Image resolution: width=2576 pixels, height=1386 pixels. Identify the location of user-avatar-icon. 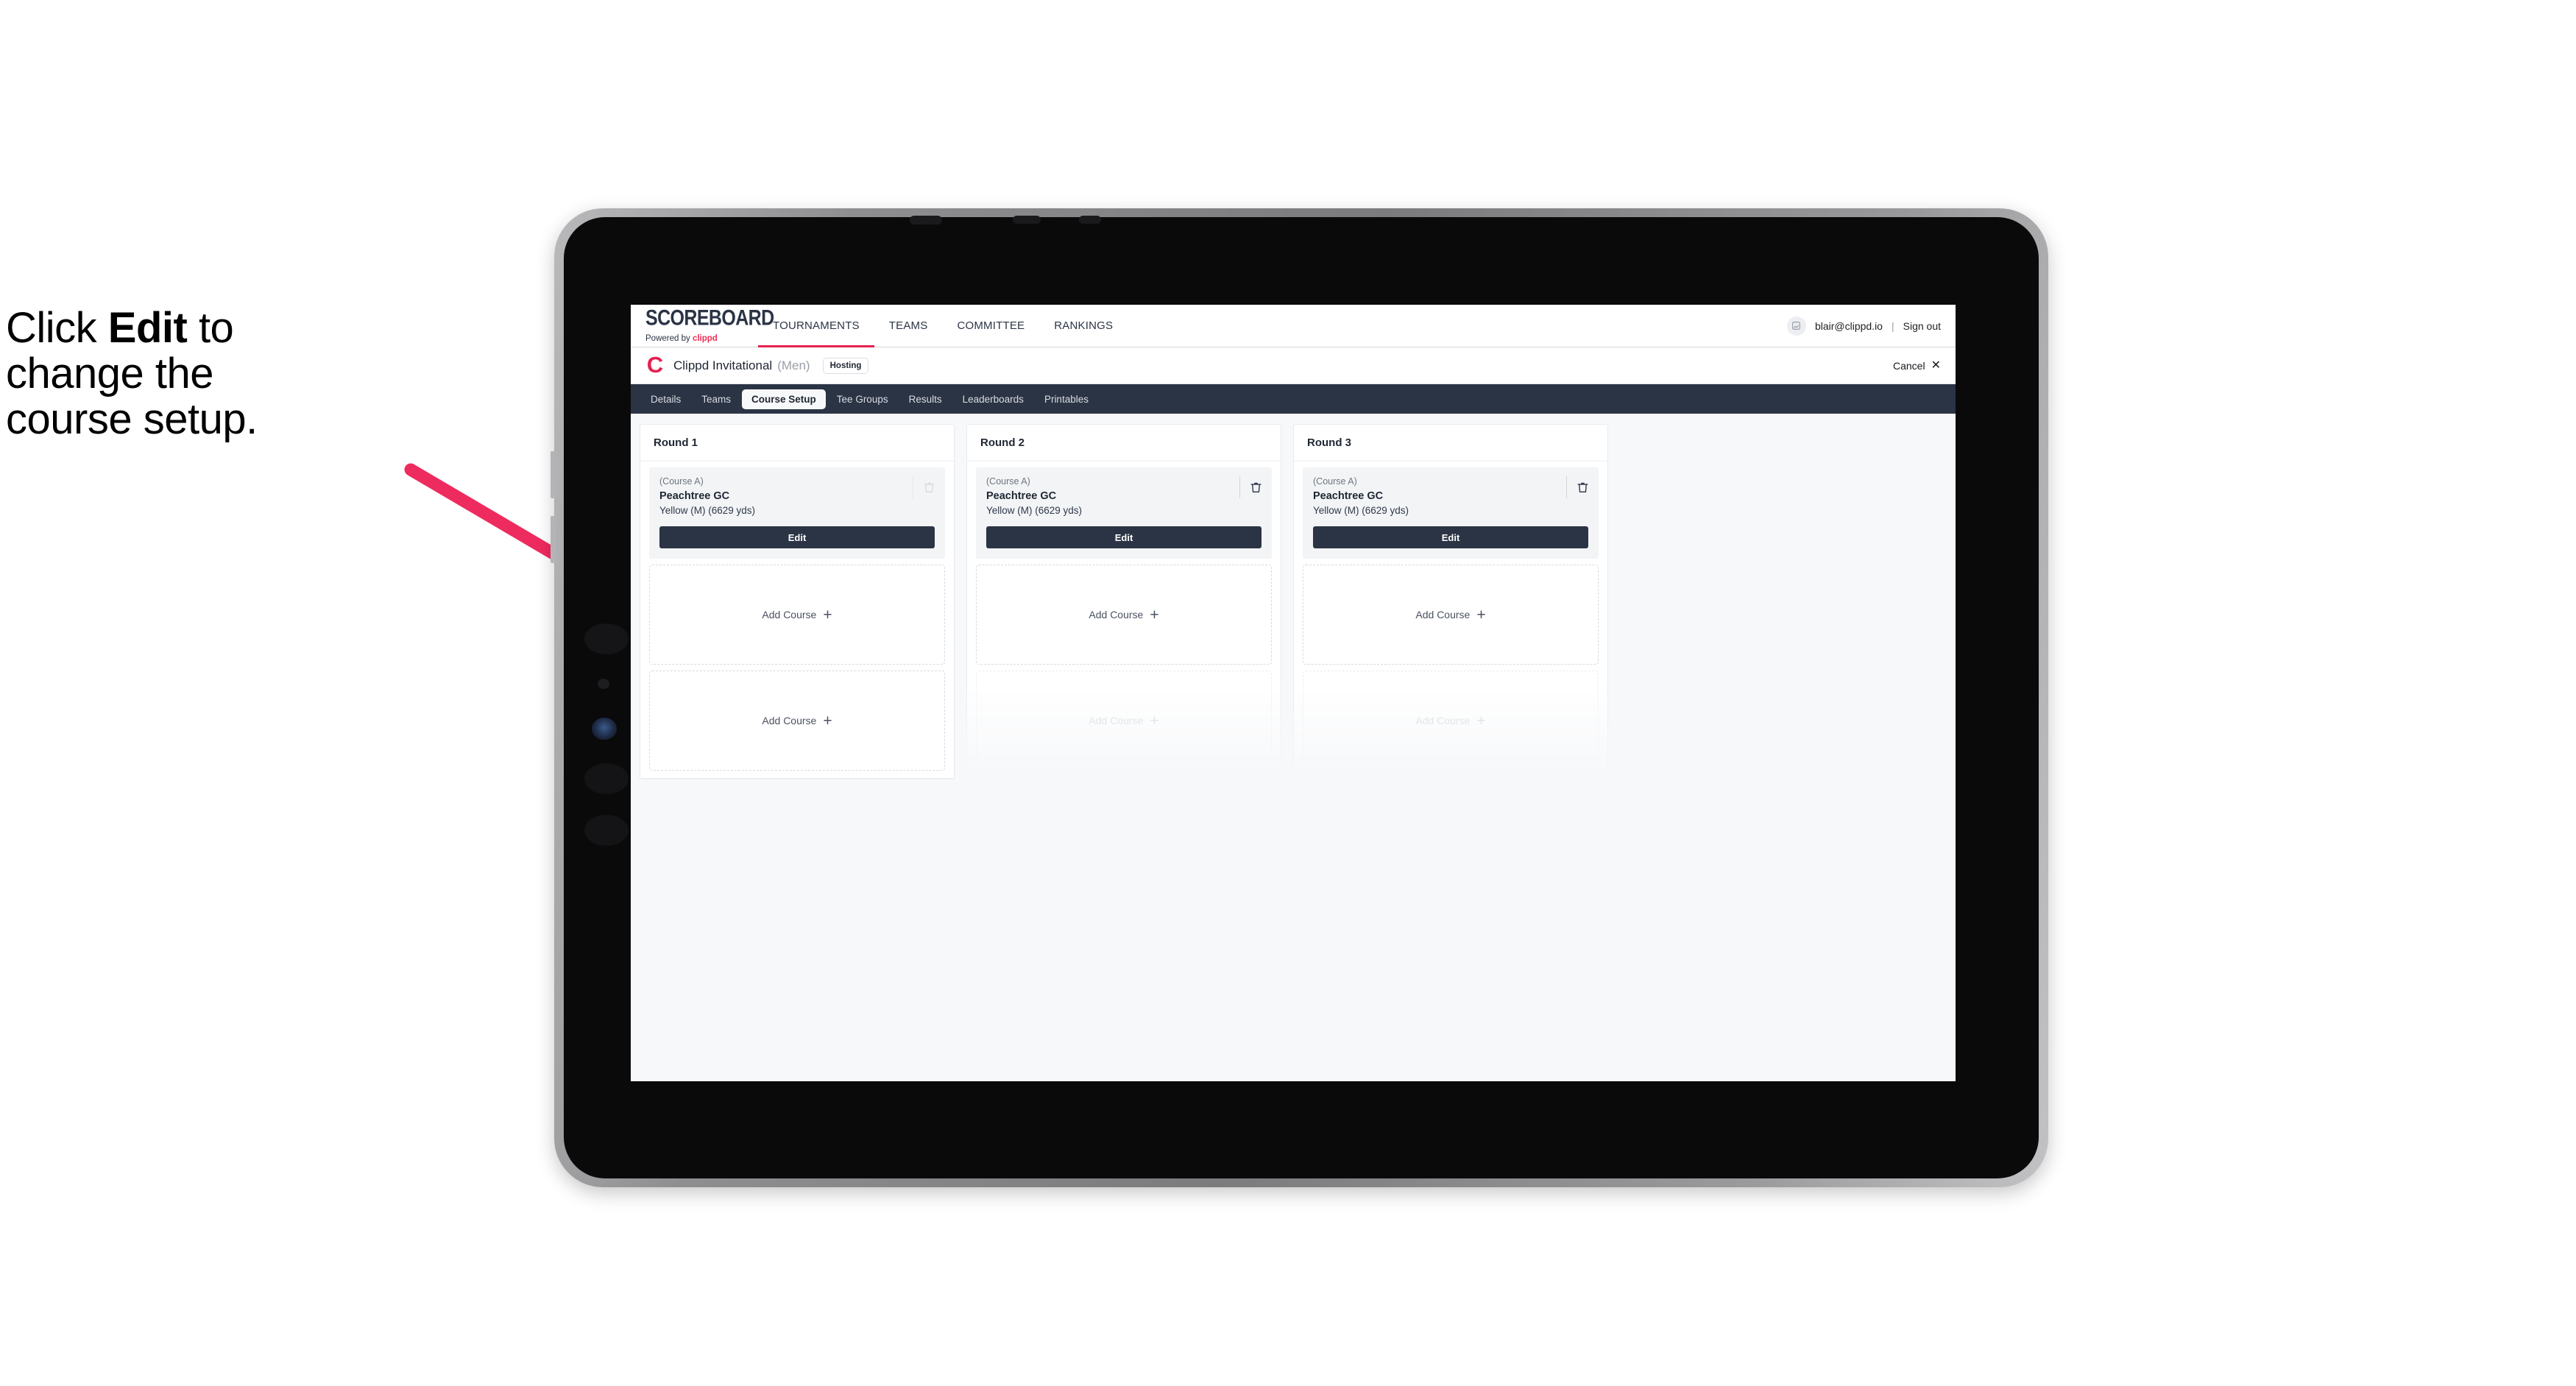
(1796, 326).